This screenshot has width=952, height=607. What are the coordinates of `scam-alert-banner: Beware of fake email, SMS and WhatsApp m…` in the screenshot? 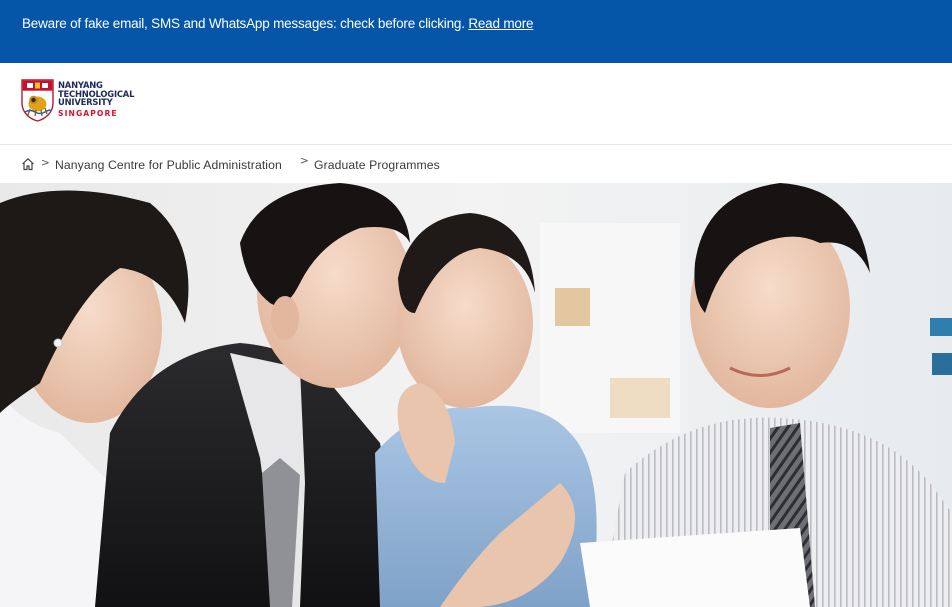 It's located at (476, 31).